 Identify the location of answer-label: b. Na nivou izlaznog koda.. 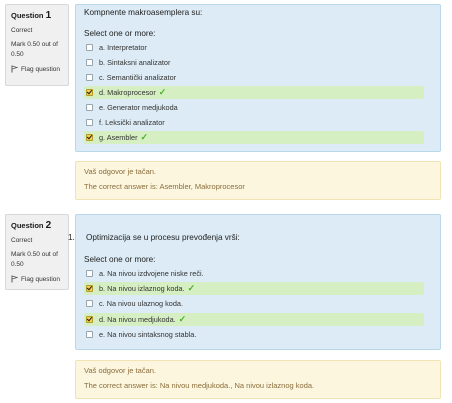
(142, 288).